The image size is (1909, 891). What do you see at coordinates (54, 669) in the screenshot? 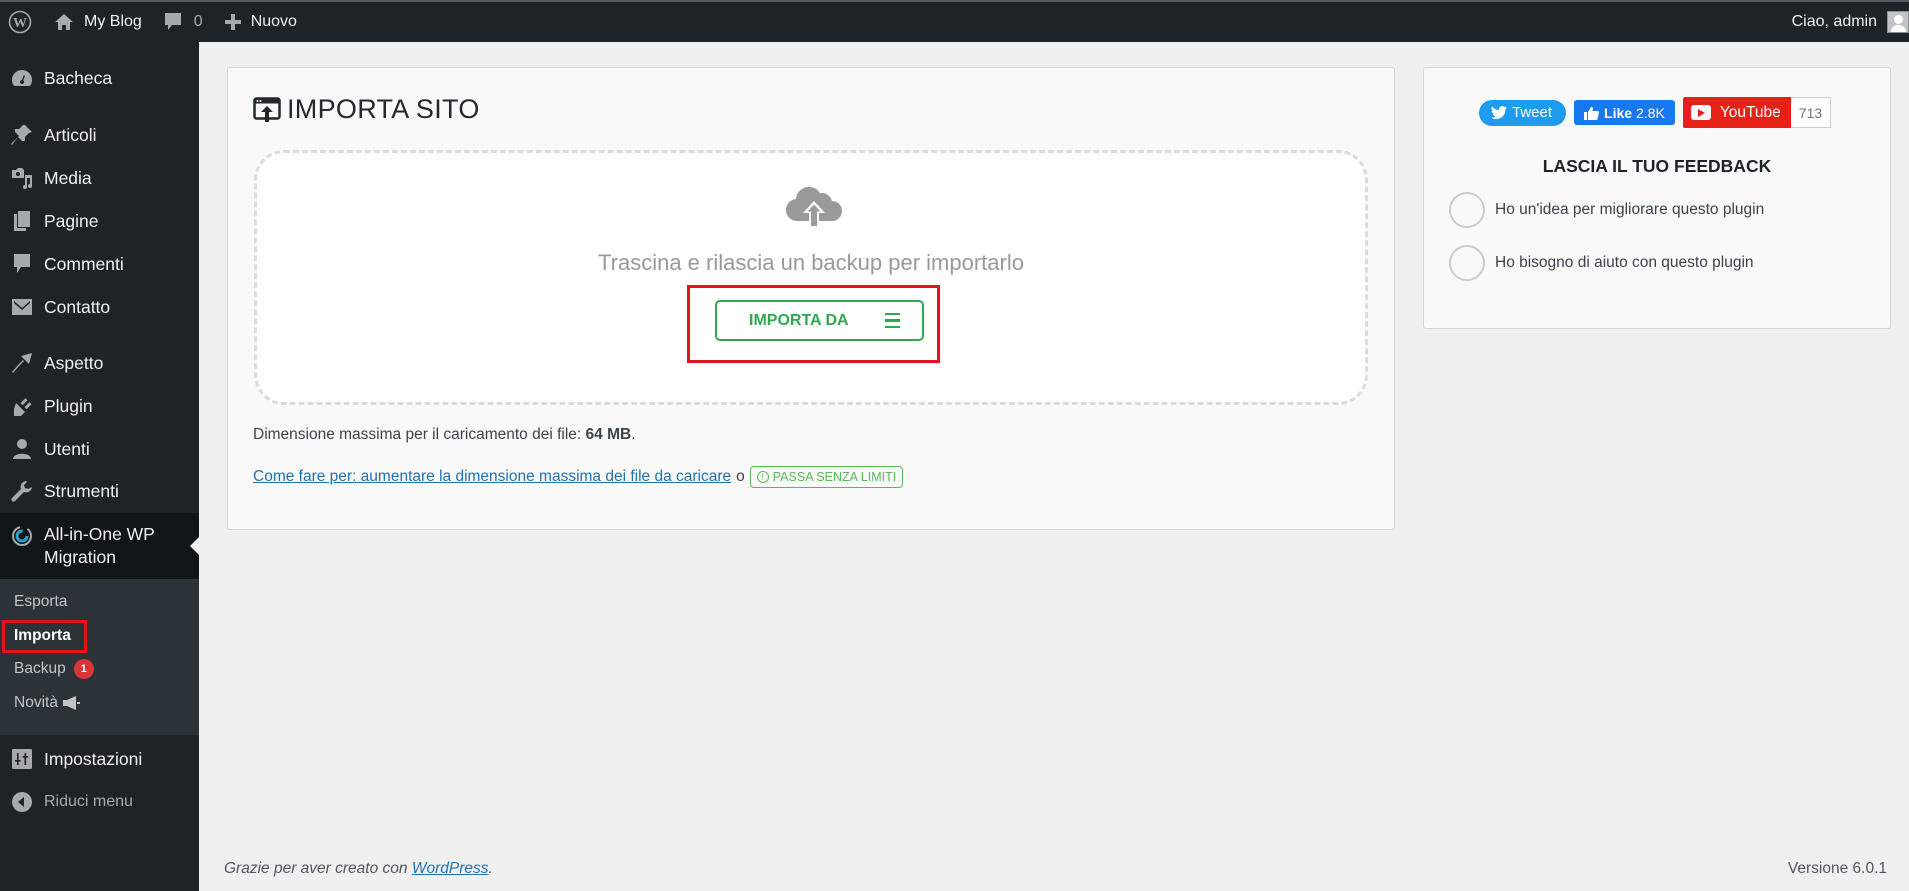
I see `submenu-item-backup: Backup 1` at bounding box center [54, 669].